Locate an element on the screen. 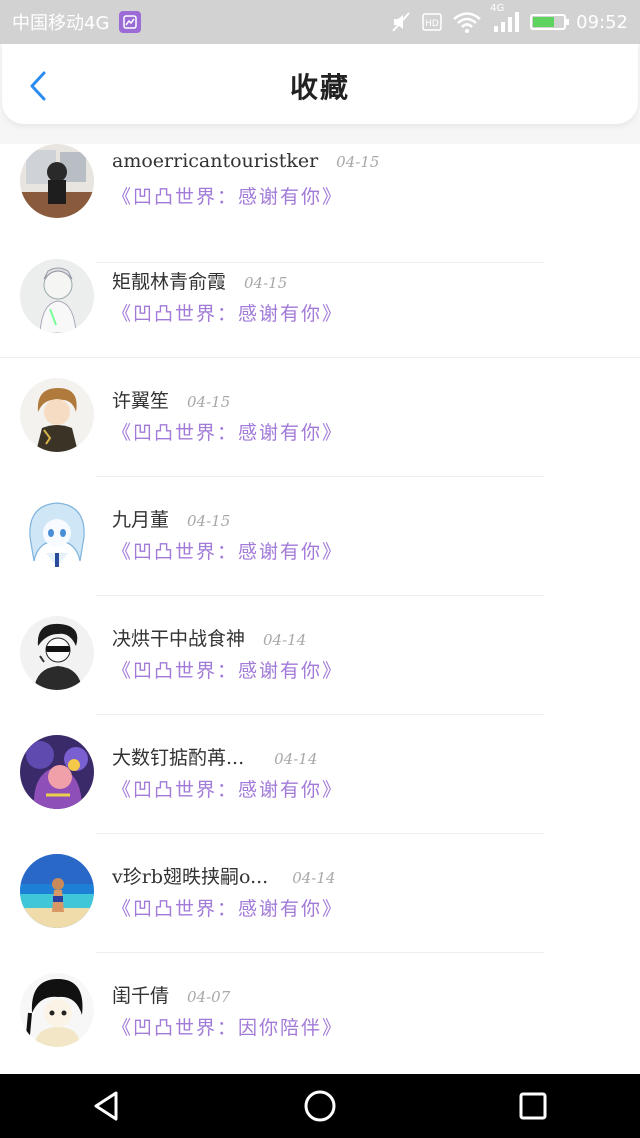 This screenshot has height=1138, width=640. user-name: 闺千倩 is located at coordinates (141, 996).